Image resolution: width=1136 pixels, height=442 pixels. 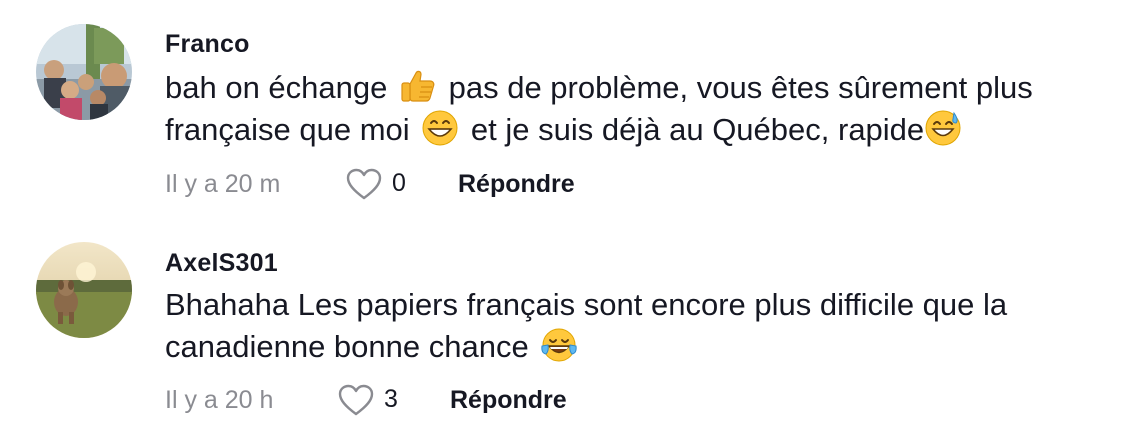 What do you see at coordinates (943, 128) in the screenshot?
I see `sweat-smile-face-icon` at bounding box center [943, 128].